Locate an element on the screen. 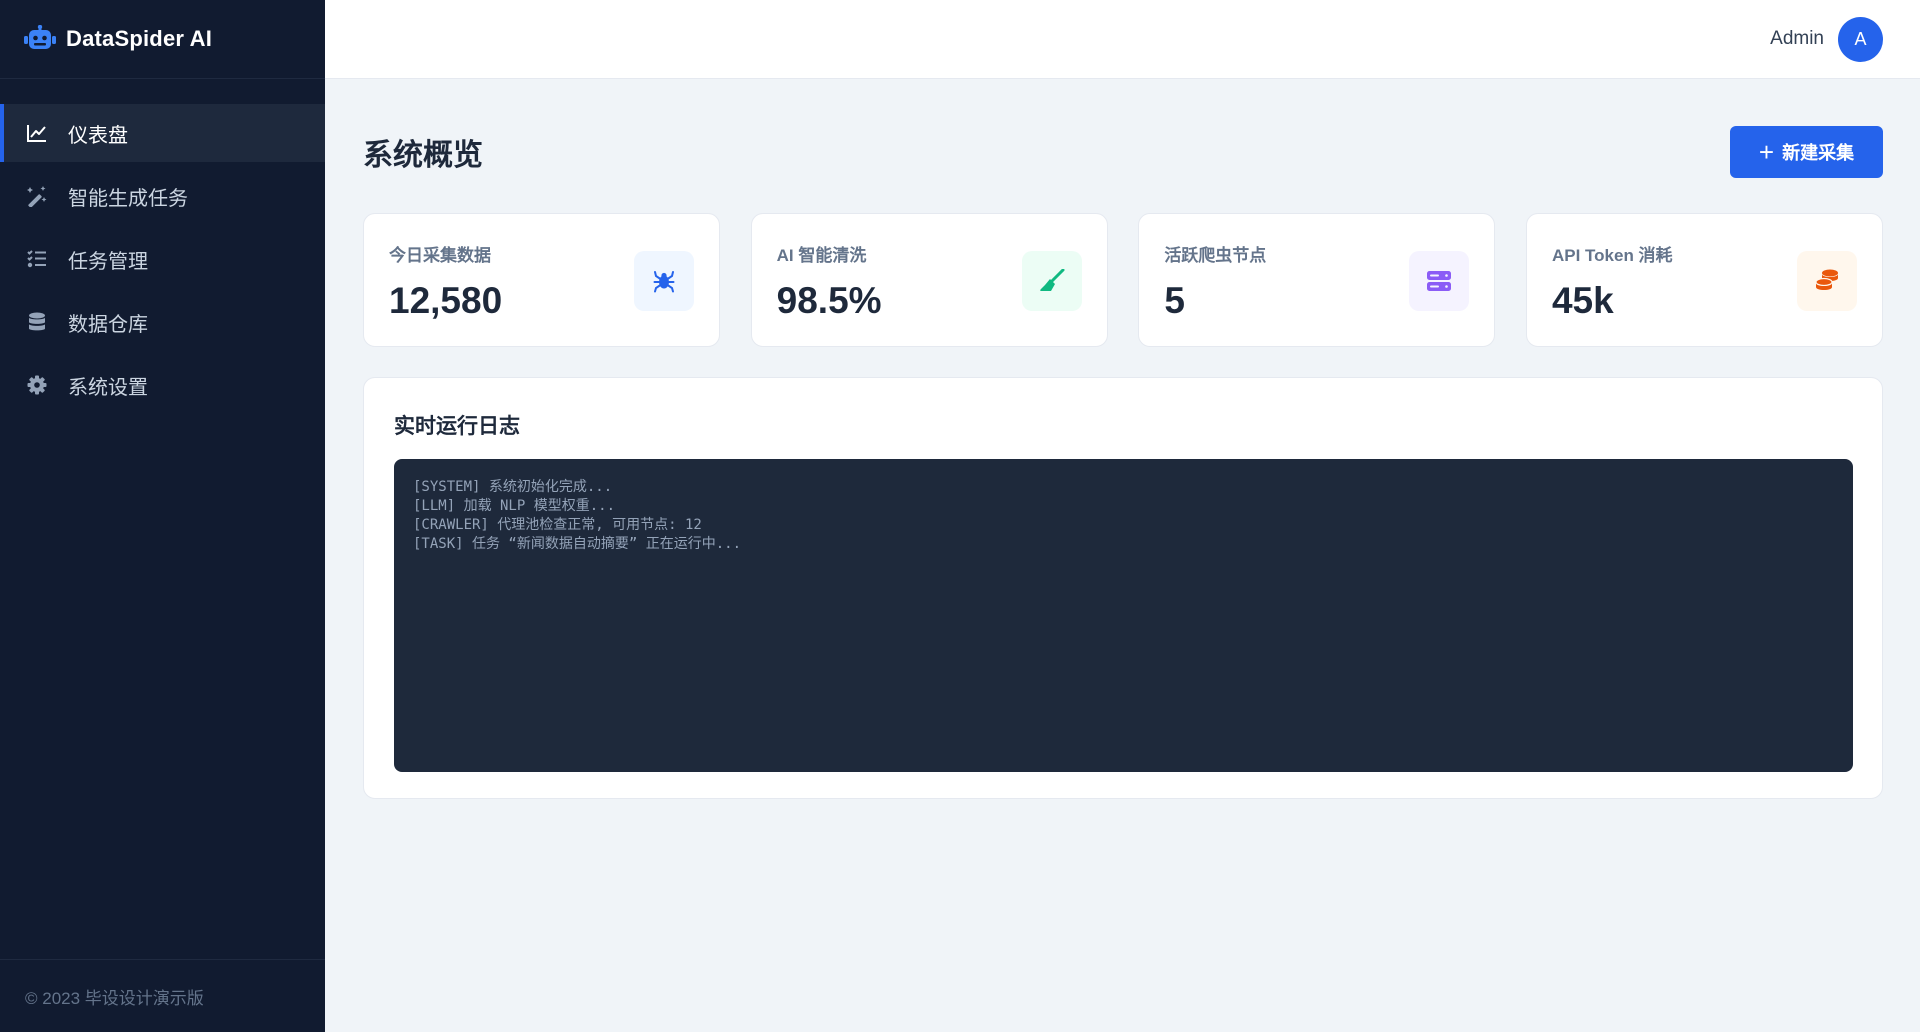 This screenshot has height=1032, width=1920. sidebar-nav: 仪表盘 智能生成任务 任务管理 数据仓库 系统设置 is located at coordinates (162, 259).